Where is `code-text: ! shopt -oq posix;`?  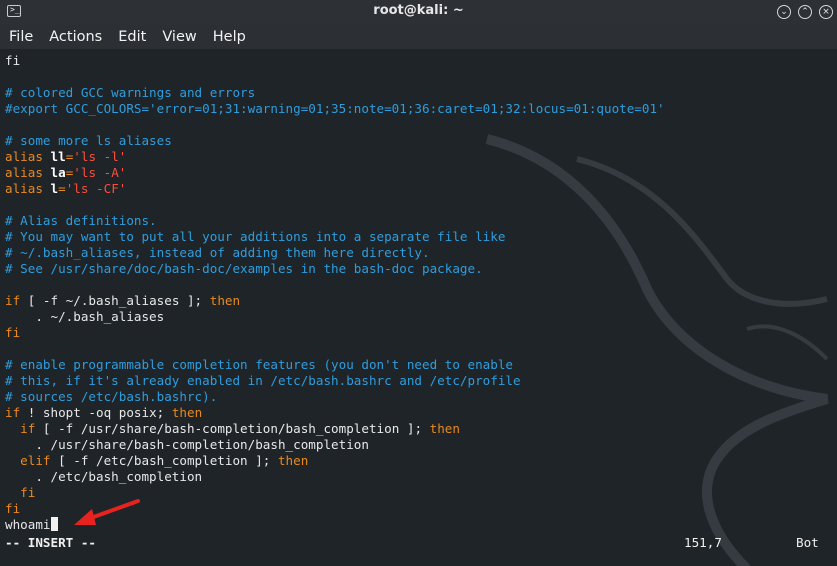 code-text: ! shopt -oq posix; is located at coordinates (96, 412).